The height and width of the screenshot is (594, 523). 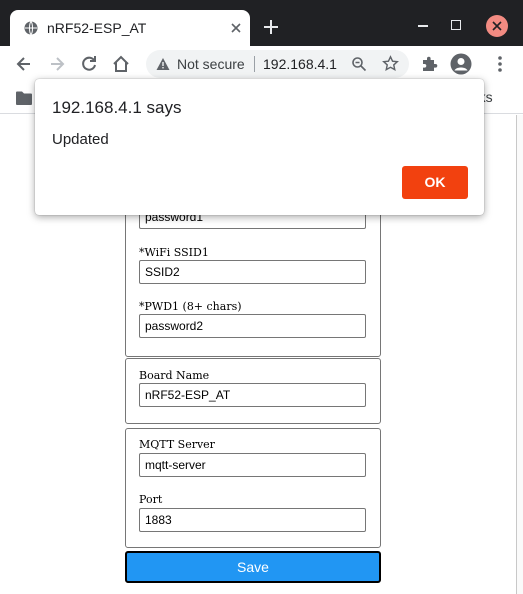 I want to click on zoom-icon, so click(x=359, y=64).